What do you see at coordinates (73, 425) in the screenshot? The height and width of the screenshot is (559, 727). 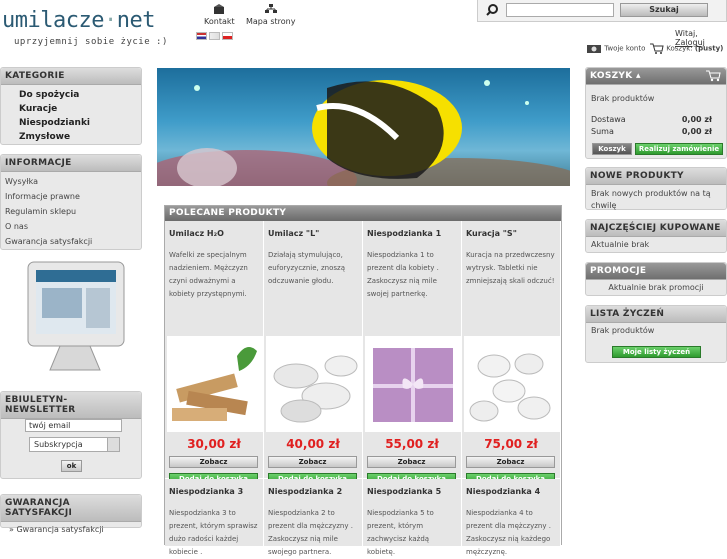 I see `newsletter-email-input: twój email` at bounding box center [73, 425].